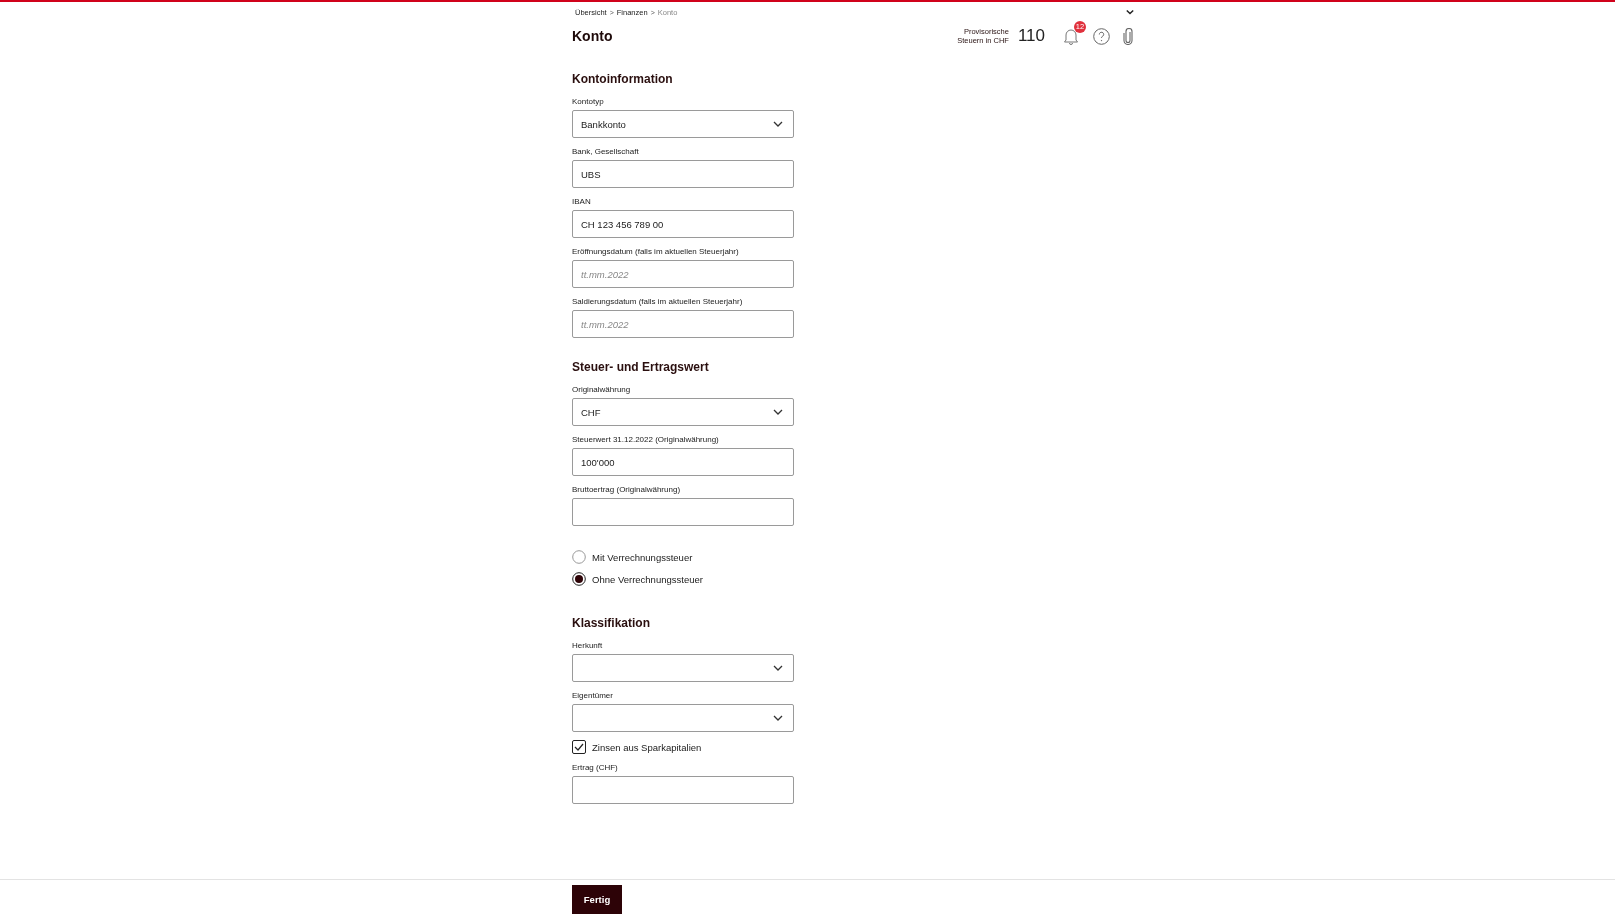 The width and height of the screenshot is (1615, 919). What do you see at coordinates (606, 152) in the screenshot?
I see `field-label: Bank, Gesellschaft` at bounding box center [606, 152].